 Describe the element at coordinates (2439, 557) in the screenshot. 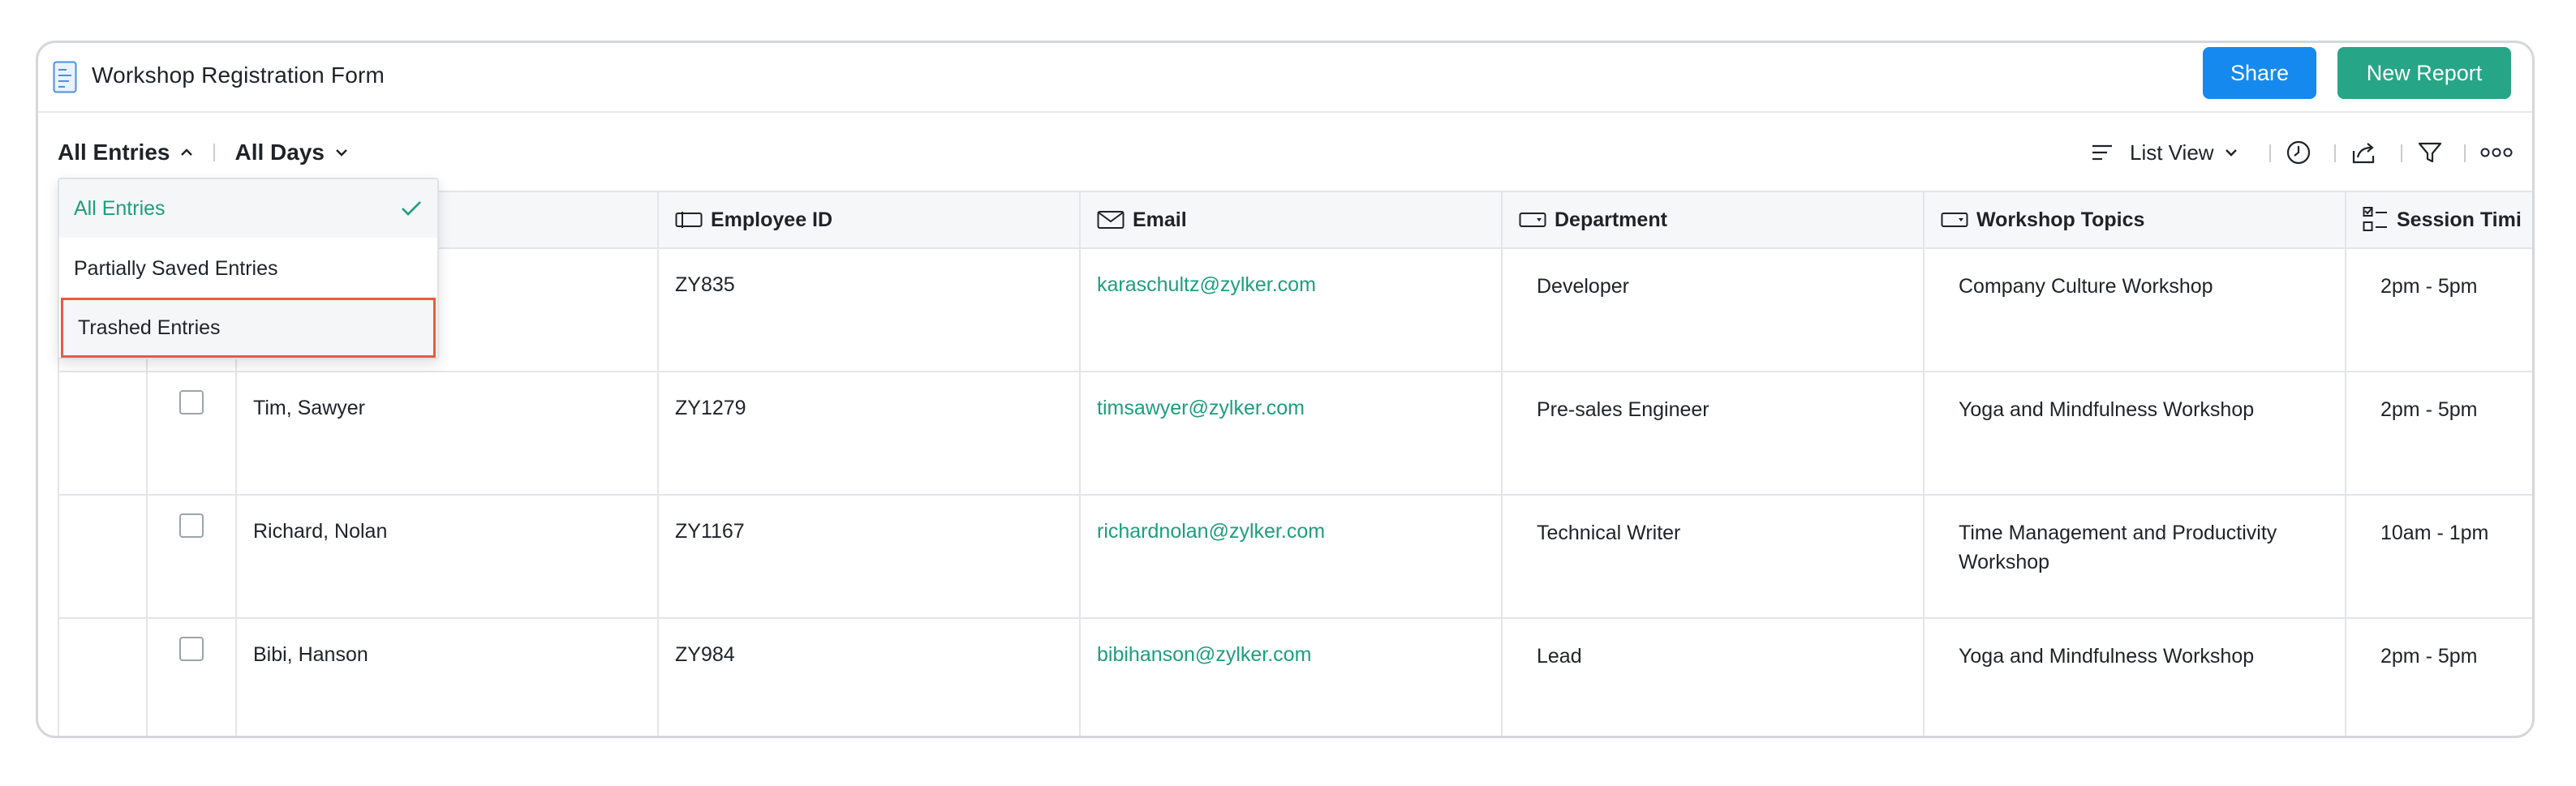

I see `session-timing-cell: 10am - 1pm` at that location.